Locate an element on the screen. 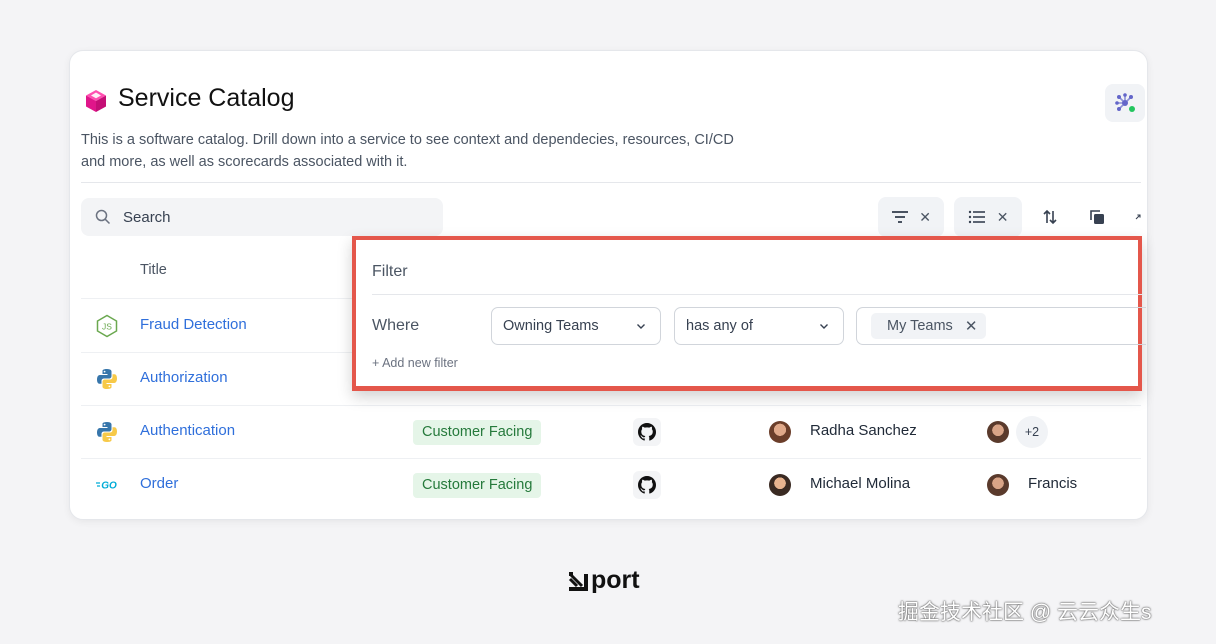  filter-operator-select: has any of is located at coordinates (759, 326).